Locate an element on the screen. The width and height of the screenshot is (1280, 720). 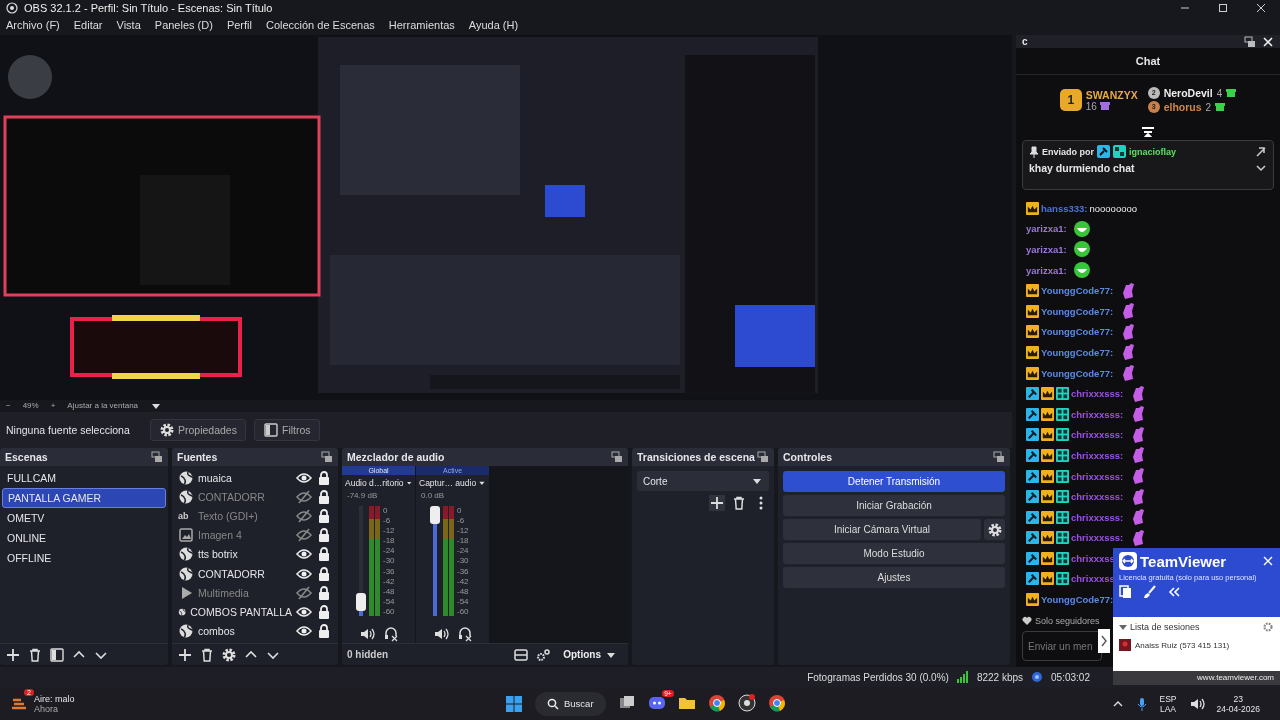
menu-item: Archivo (F) is located at coordinates (33, 25).